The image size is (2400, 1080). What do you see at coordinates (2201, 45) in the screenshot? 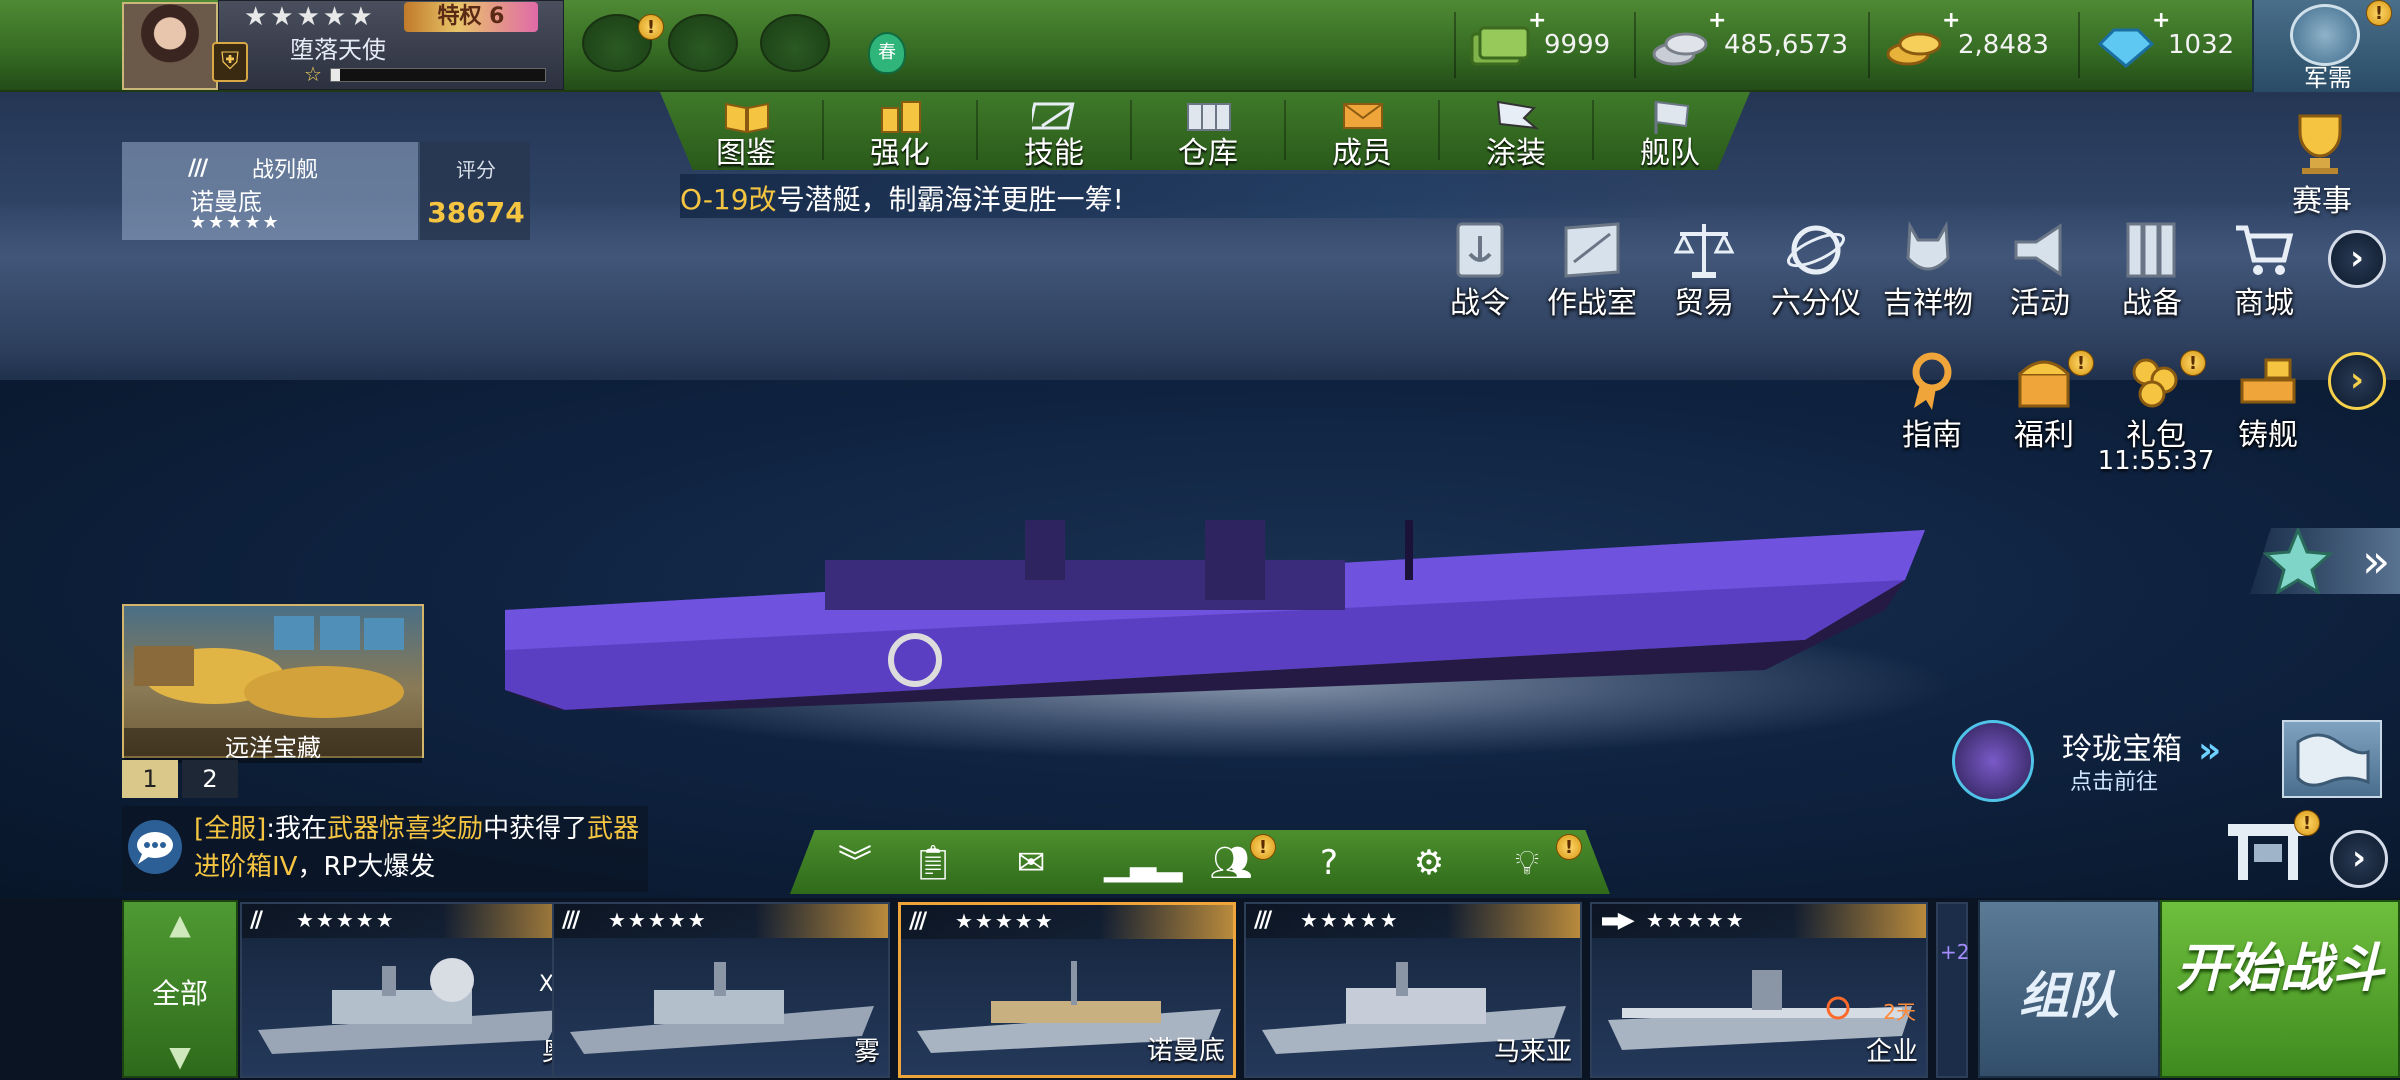
I see `diamond-value: 1032` at bounding box center [2201, 45].